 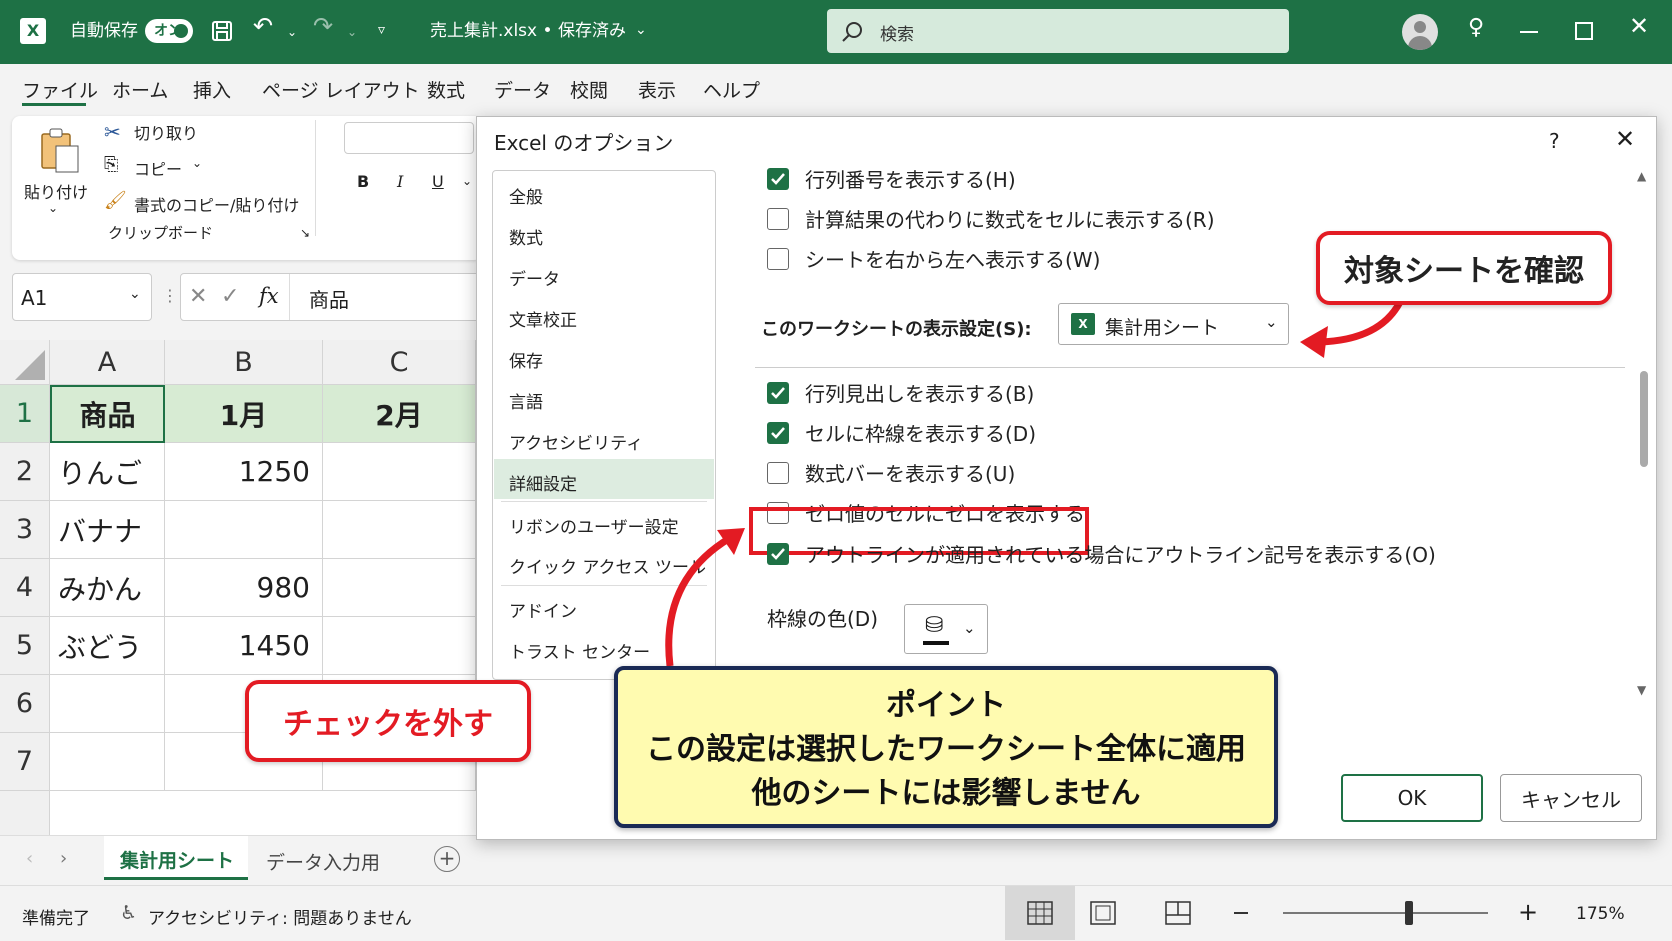 I want to click on cell-a3: バナナ, so click(x=107, y=530).